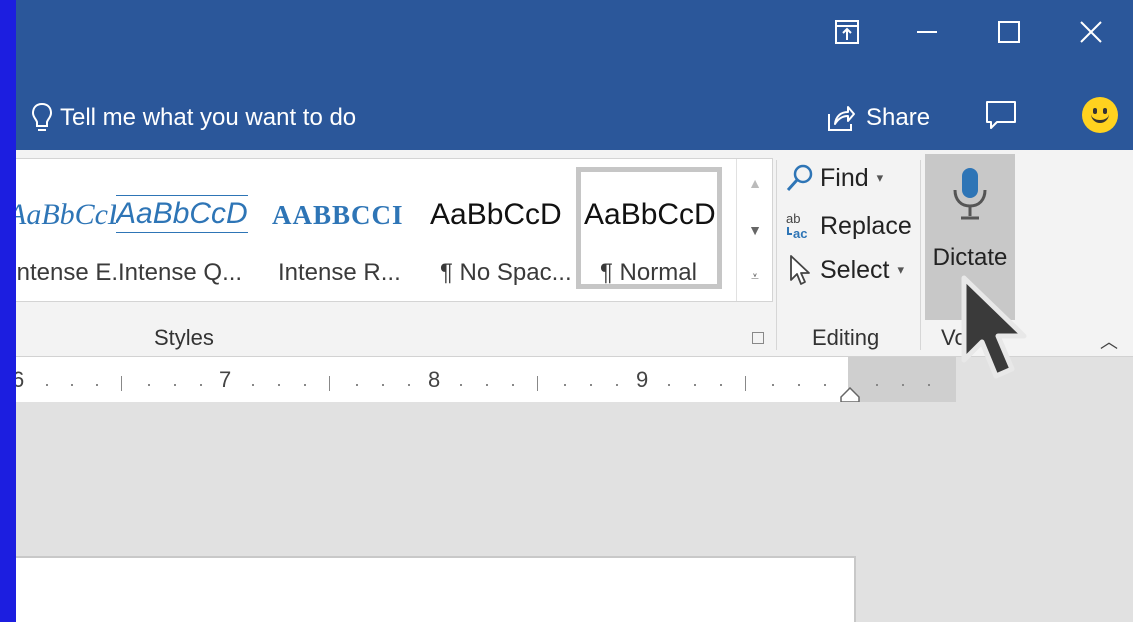  Describe the element at coordinates (642, 379) in the screenshot. I see `ruler-number: 9` at that location.